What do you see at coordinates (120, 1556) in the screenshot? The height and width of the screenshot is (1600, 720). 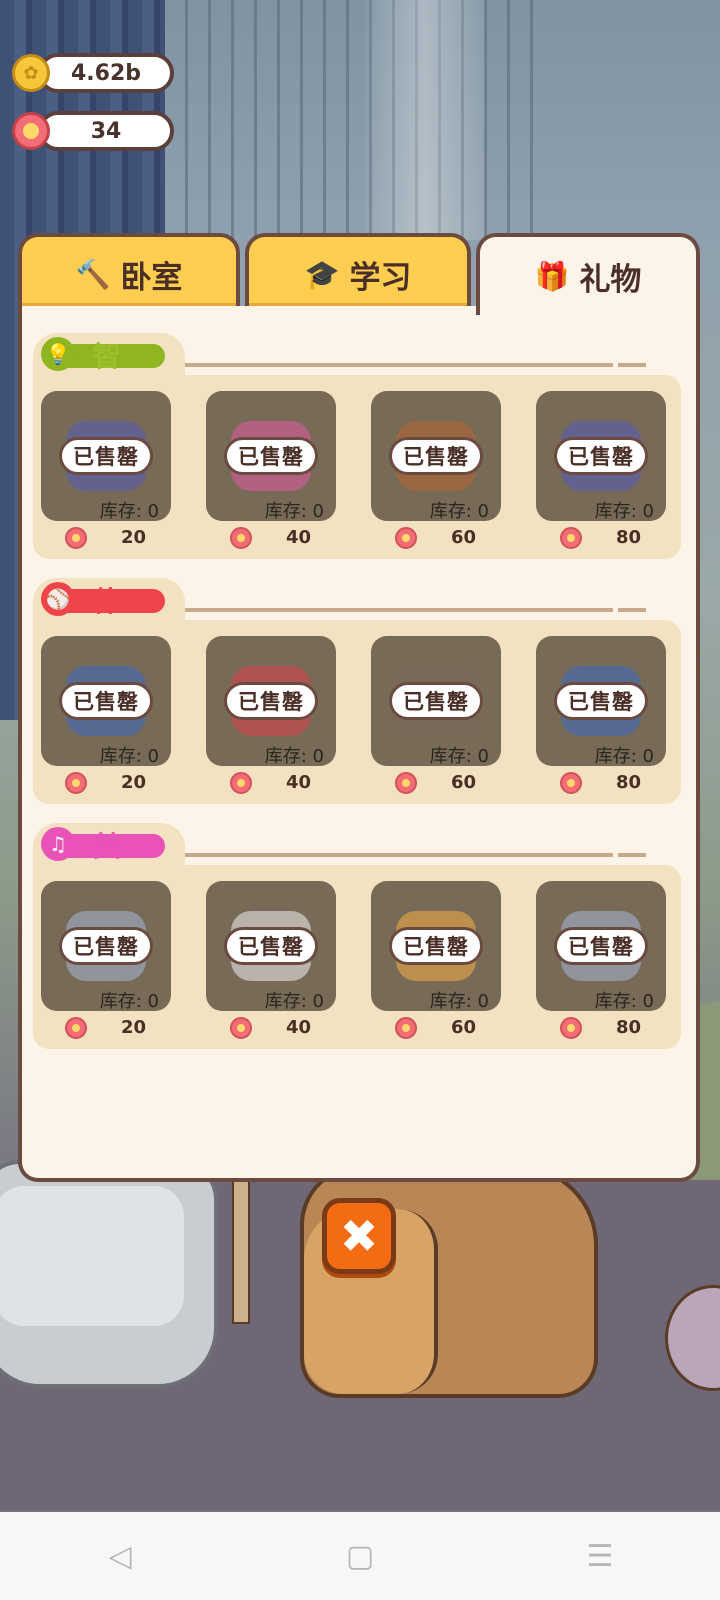 I see `back-icon: ◁` at bounding box center [120, 1556].